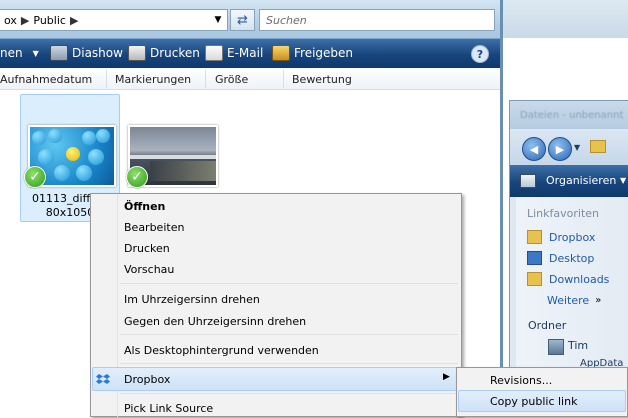  Describe the element at coordinates (215, 321) in the screenshot. I see `menu-item-rotate-ccw: Gegen den Uhrzeigersinn drehen` at that location.